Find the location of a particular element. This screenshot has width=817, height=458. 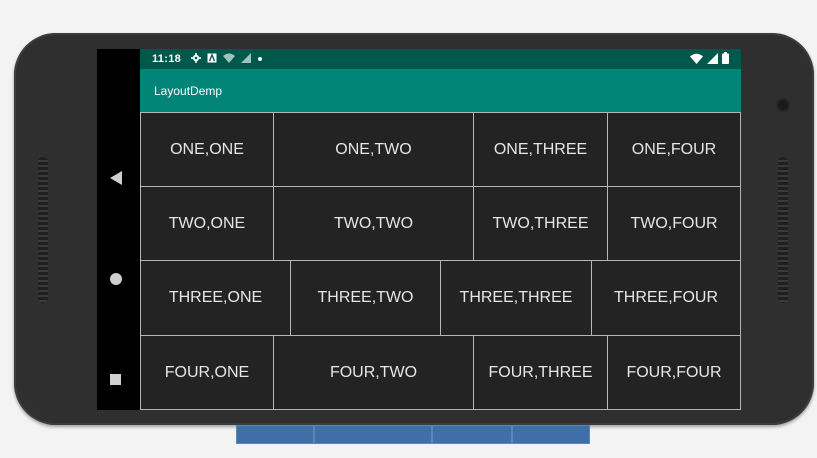

home-button is located at coordinates (118, 279).